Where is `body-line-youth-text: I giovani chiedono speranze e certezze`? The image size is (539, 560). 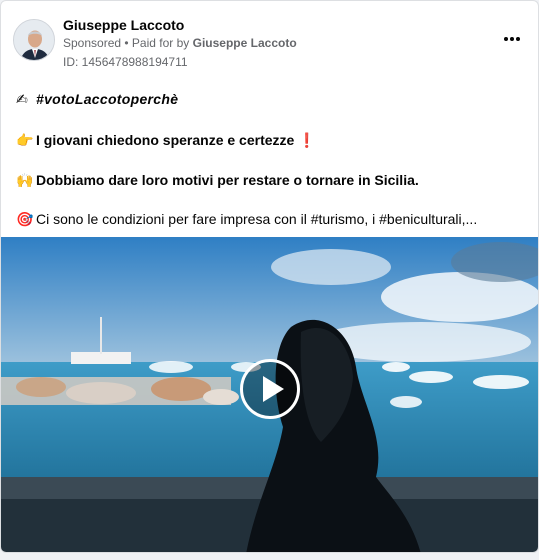 body-line-youth-text: I giovani chiedono speranze e certezze is located at coordinates (165, 140).